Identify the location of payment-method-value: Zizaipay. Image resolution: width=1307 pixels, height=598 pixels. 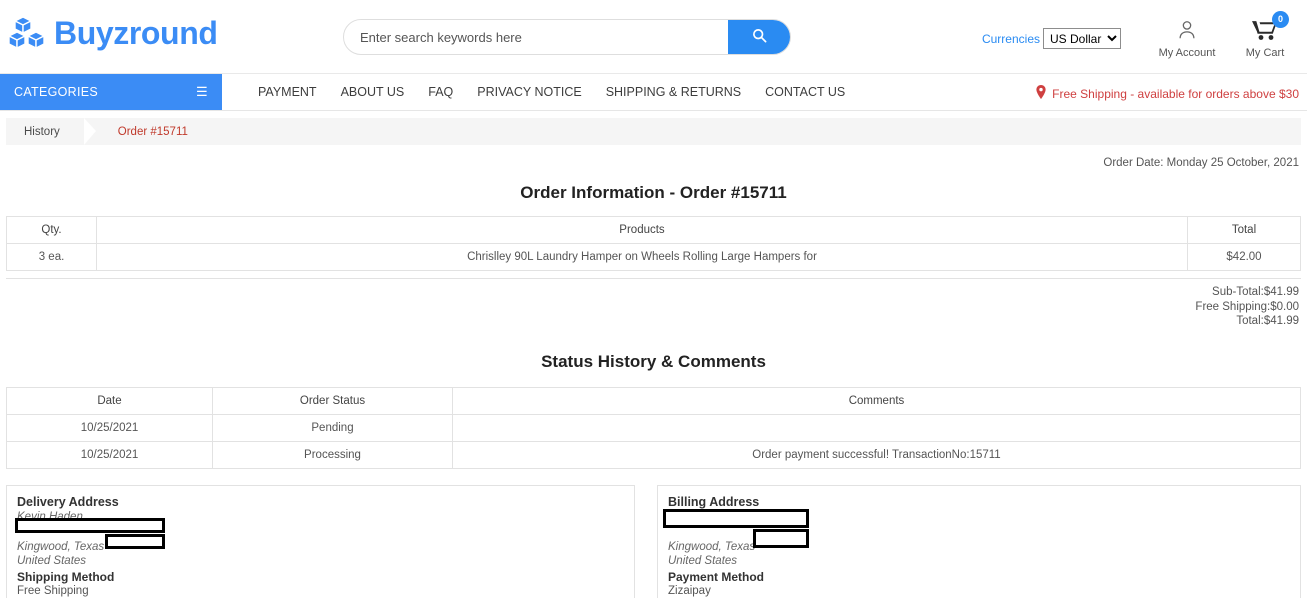
(689, 591).